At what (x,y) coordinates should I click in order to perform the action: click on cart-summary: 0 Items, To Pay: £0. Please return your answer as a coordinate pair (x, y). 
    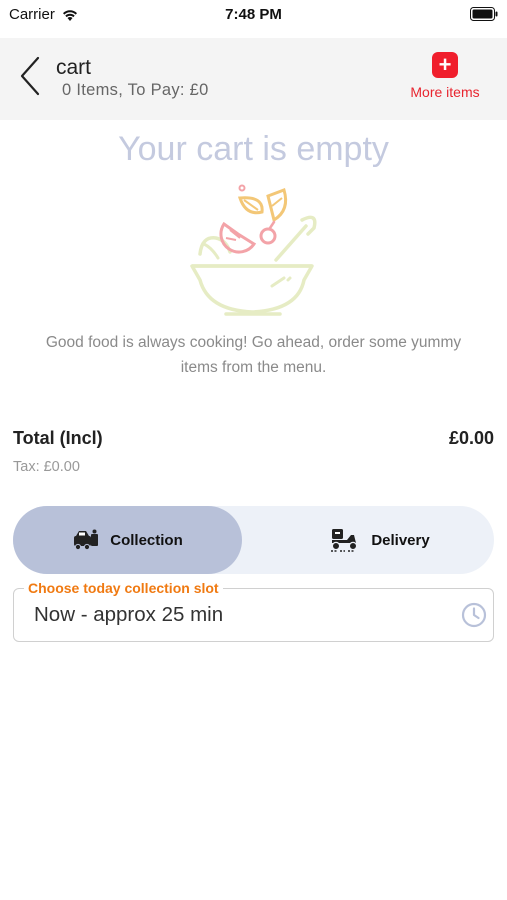
    Looking at the image, I should click on (135, 90).